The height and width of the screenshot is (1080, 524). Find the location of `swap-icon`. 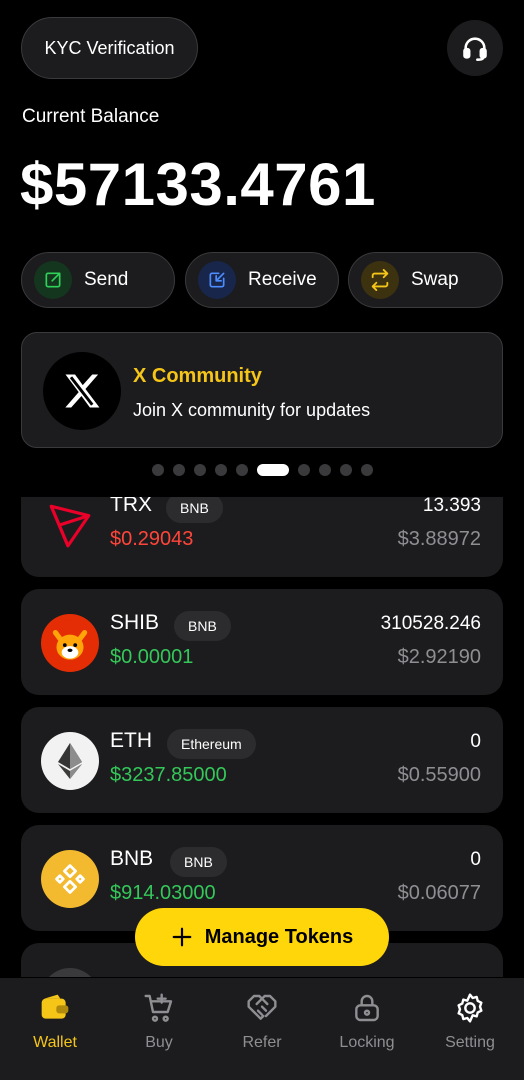

swap-icon is located at coordinates (380, 280).